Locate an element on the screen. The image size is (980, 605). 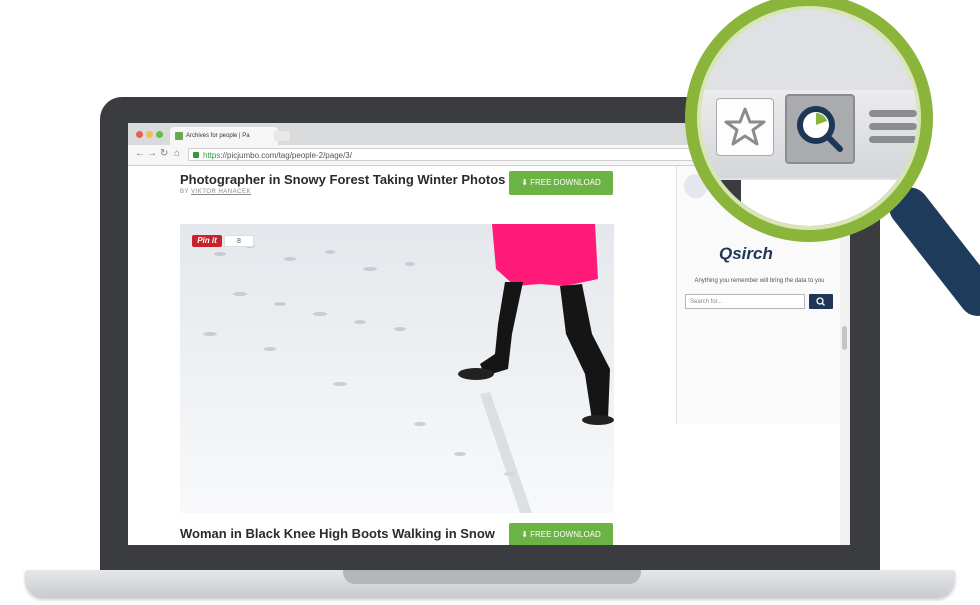
forward-arrow-icon: → is located at coordinates (152, 153).